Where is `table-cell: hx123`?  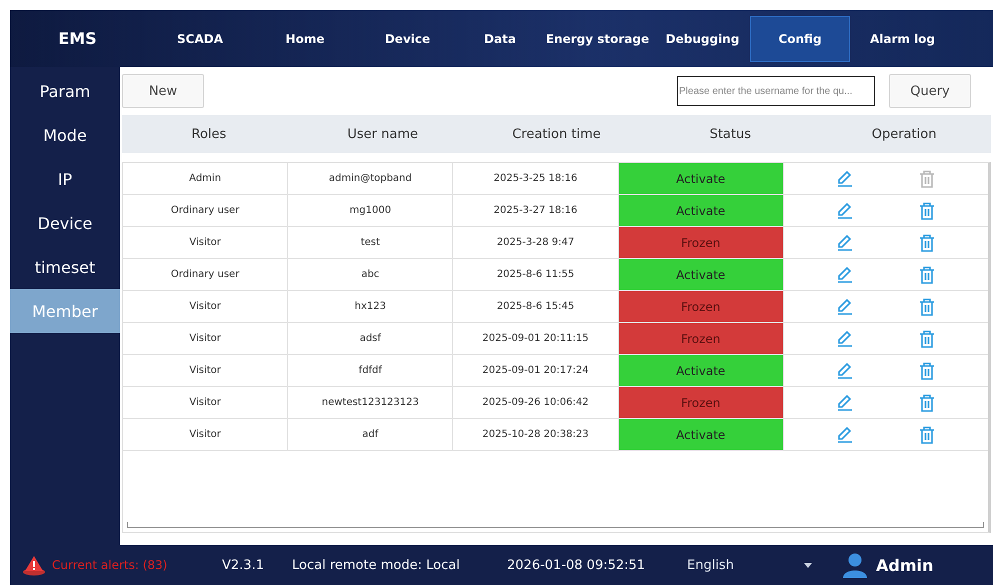
table-cell: hx123 is located at coordinates (371, 306).